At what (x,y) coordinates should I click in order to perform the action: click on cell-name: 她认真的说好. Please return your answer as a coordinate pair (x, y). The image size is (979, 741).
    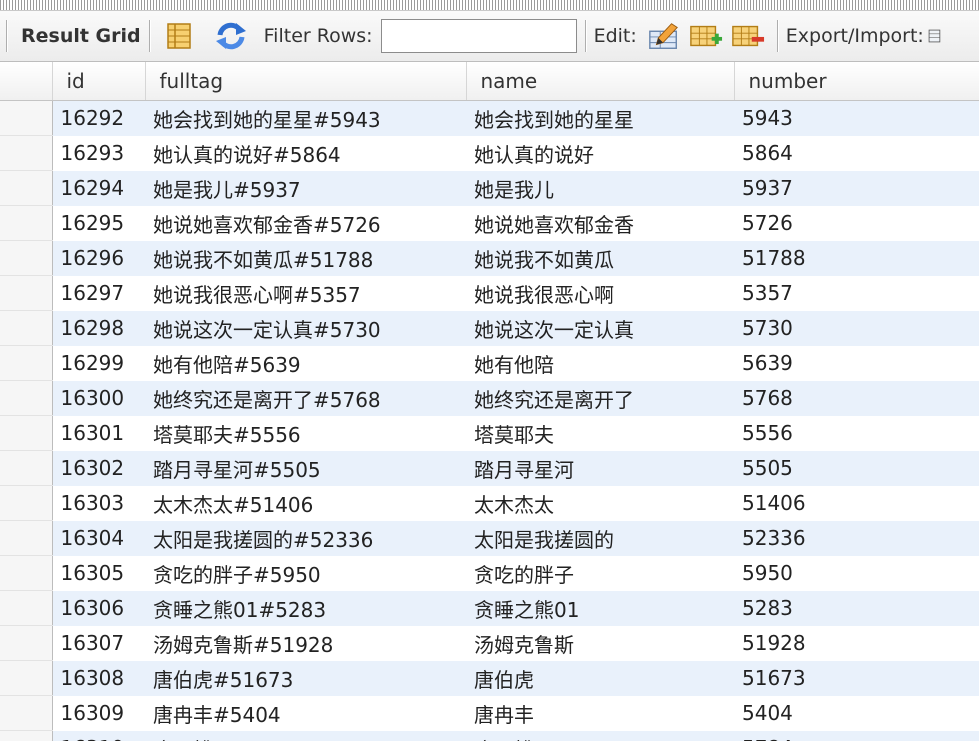
    Looking at the image, I should click on (600, 153).